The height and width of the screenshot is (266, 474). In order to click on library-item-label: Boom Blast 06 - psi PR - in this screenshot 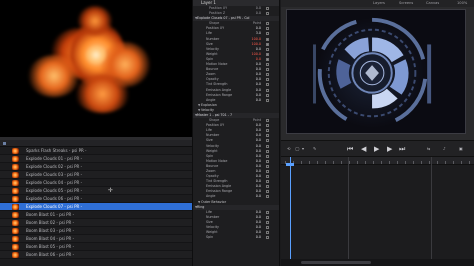, I will do `click(50, 254)`.